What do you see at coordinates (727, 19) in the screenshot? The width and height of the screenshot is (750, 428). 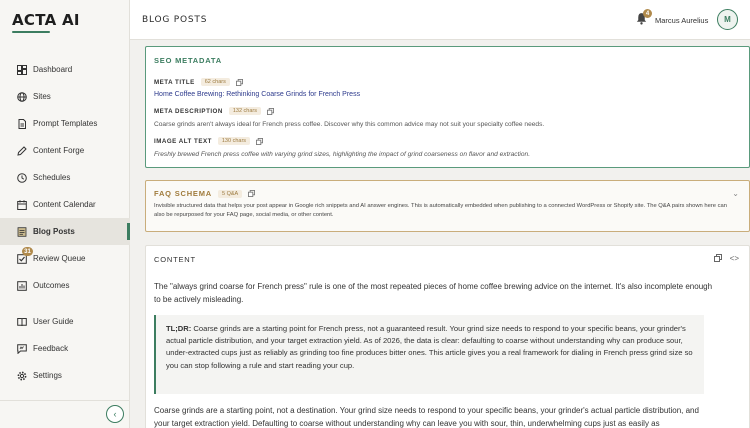 I see `avatar: M` at bounding box center [727, 19].